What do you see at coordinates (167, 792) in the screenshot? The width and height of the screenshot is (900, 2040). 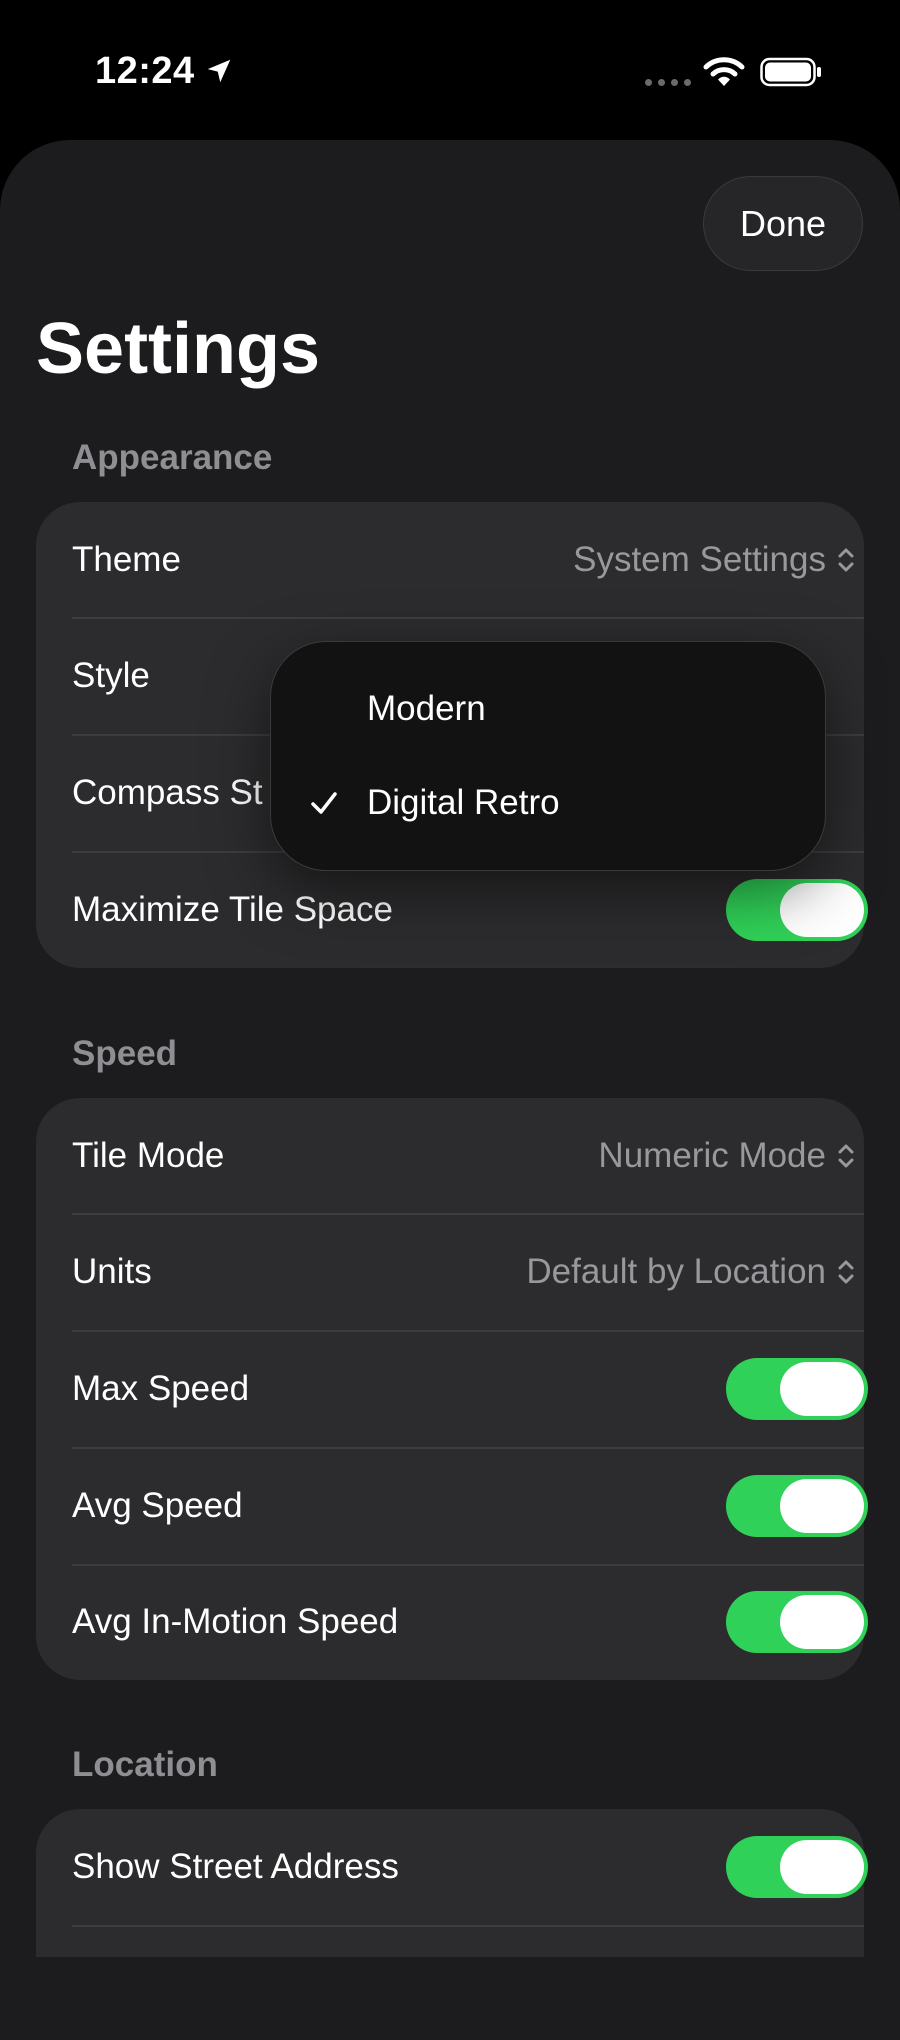 I see `compass-style-label: Compass St` at bounding box center [167, 792].